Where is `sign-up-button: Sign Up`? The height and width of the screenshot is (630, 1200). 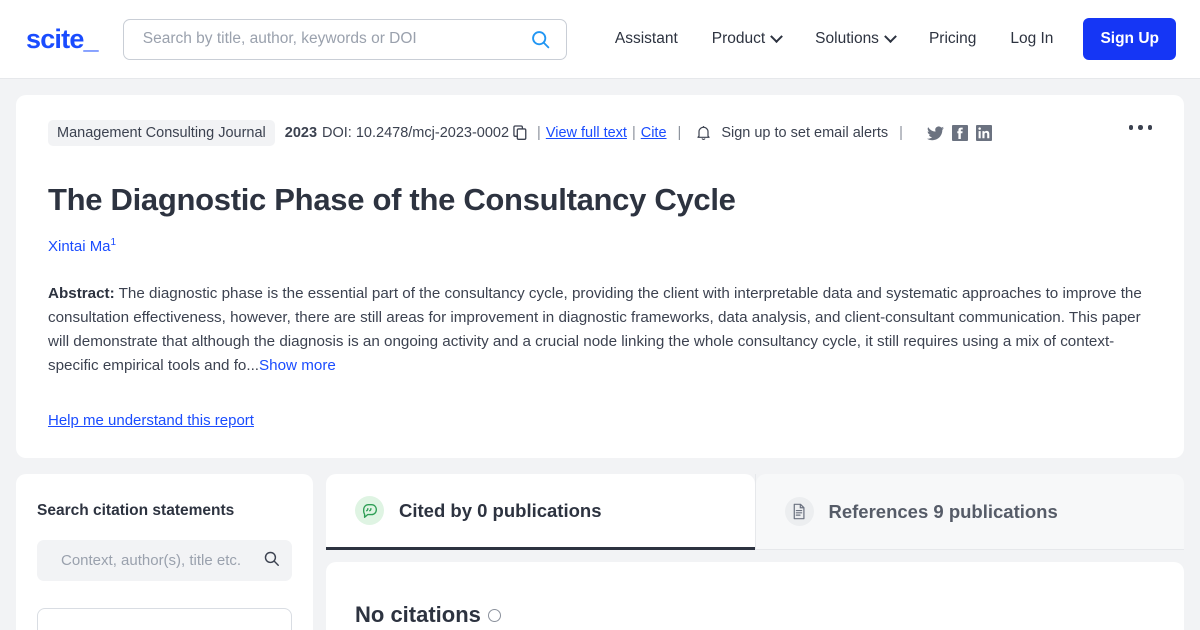 sign-up-button: Sign Up is located at coordinates (1129, 39).